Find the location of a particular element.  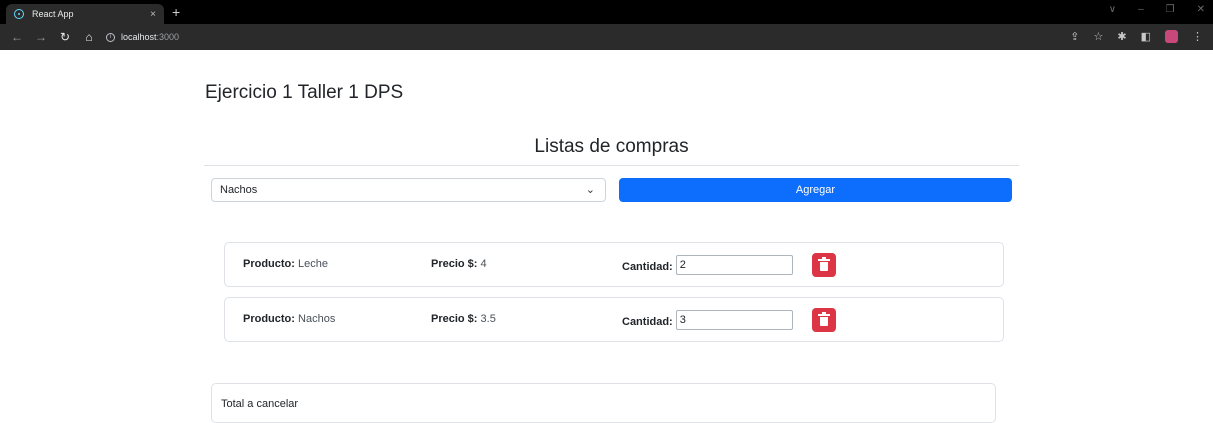

address-bar: i localhost:3000 is located at coordinates (142, 37).